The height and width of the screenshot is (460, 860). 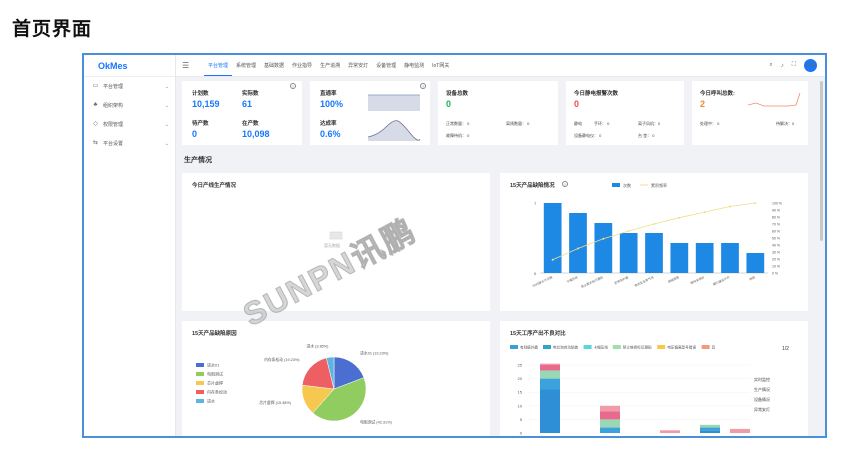 What do you see at coordinates (710, 123) in the screenshot?
I see `call-handling: 处理中： 0` at bounding box center [710, 123].